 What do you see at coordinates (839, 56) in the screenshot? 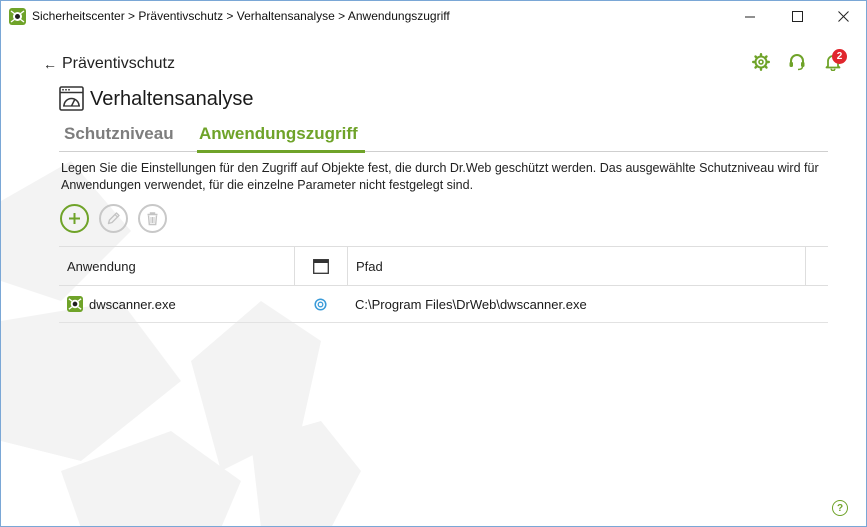
I see `notification-badge: 2` at bounding box center [839, 56].